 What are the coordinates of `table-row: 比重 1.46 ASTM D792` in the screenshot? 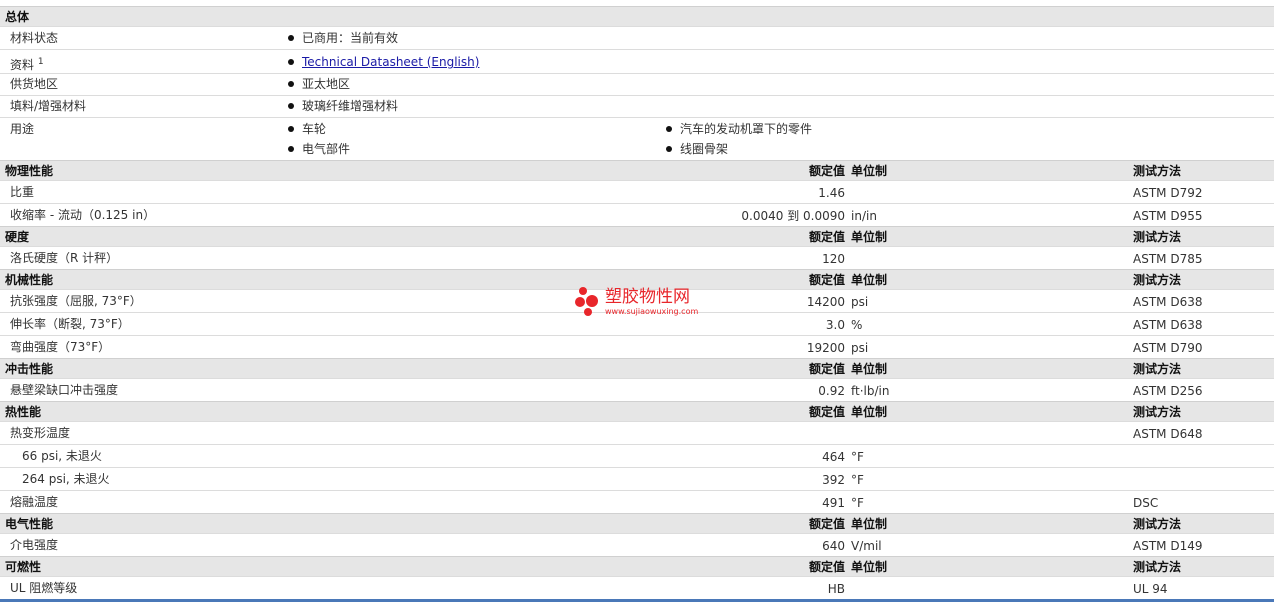 It's located at (637, 191).